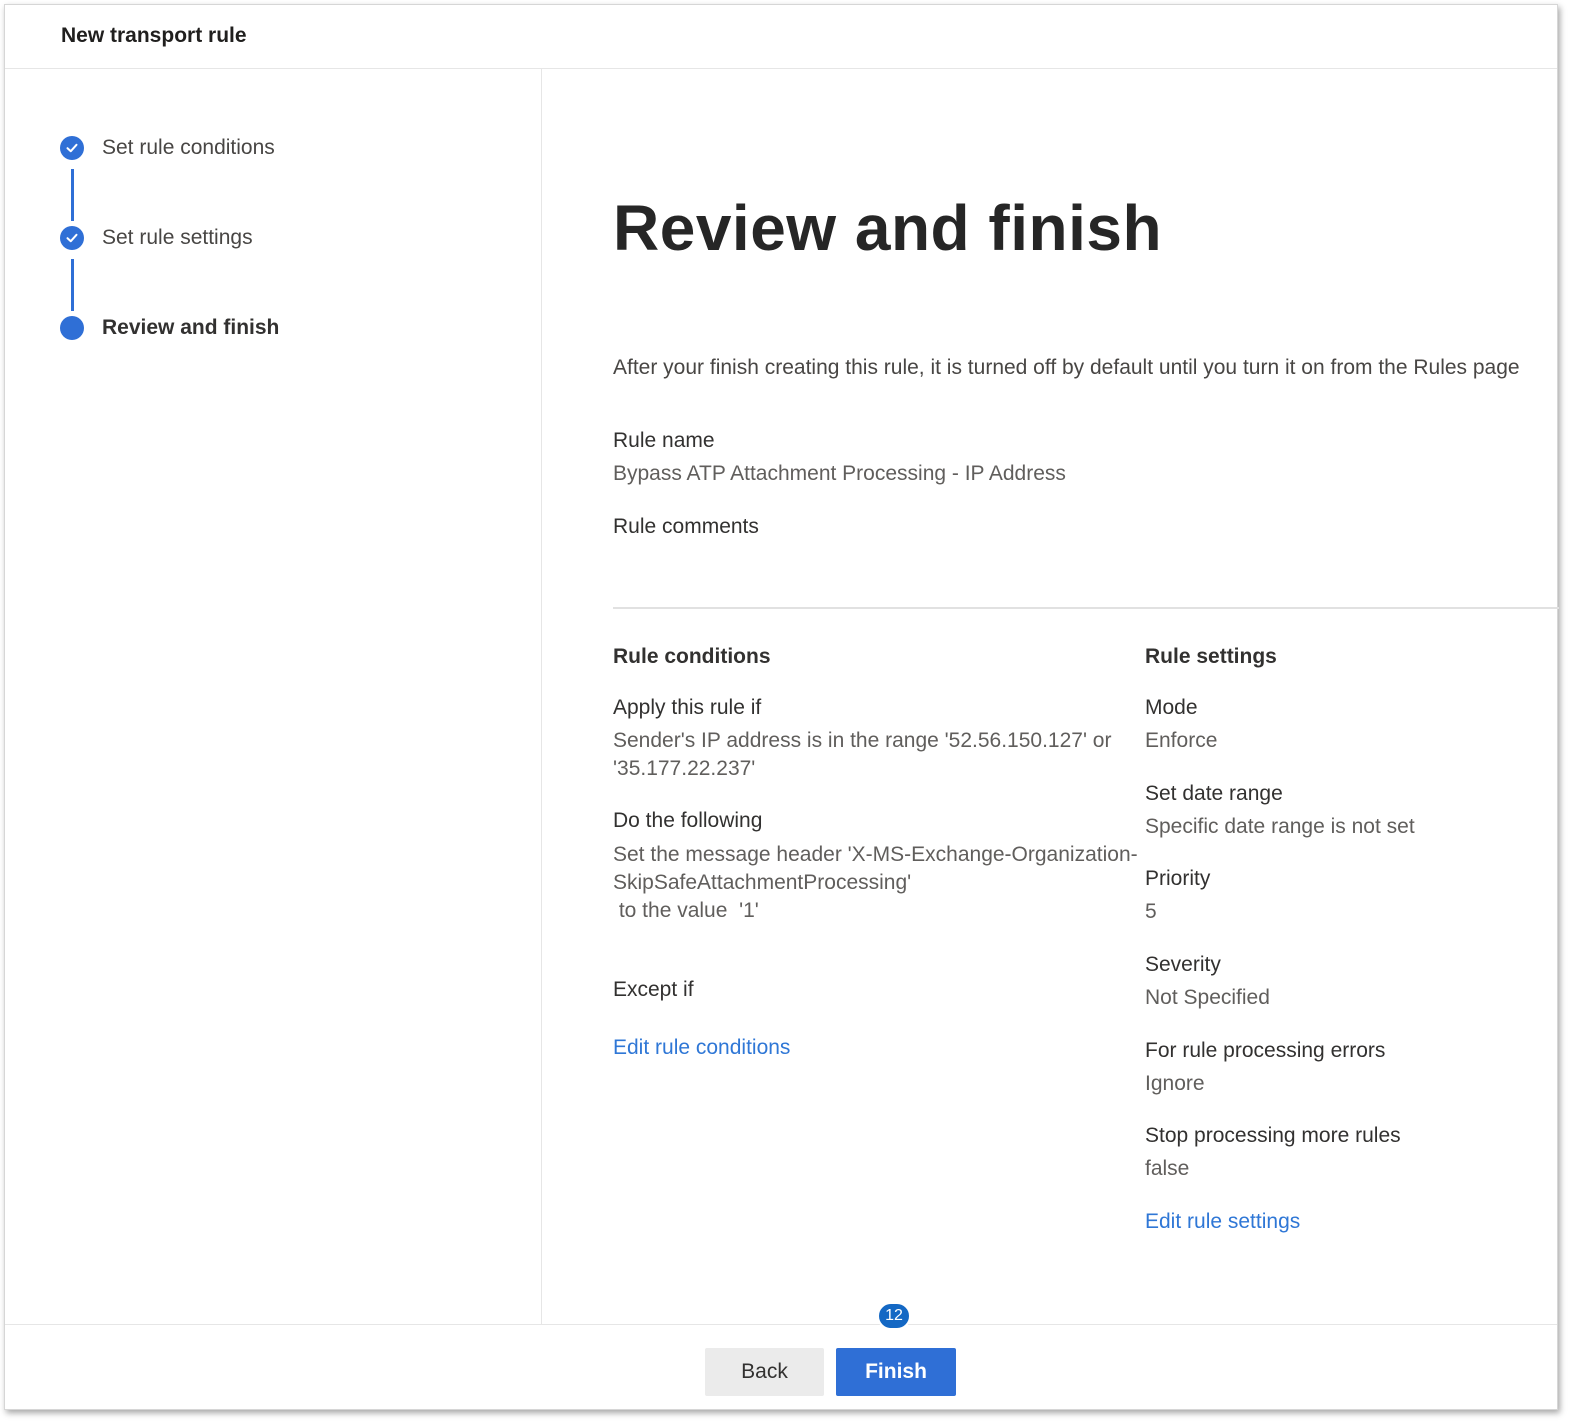  I want to click on edit-rule-conditions-link: Edit rule conditions, so click(701, 1048).